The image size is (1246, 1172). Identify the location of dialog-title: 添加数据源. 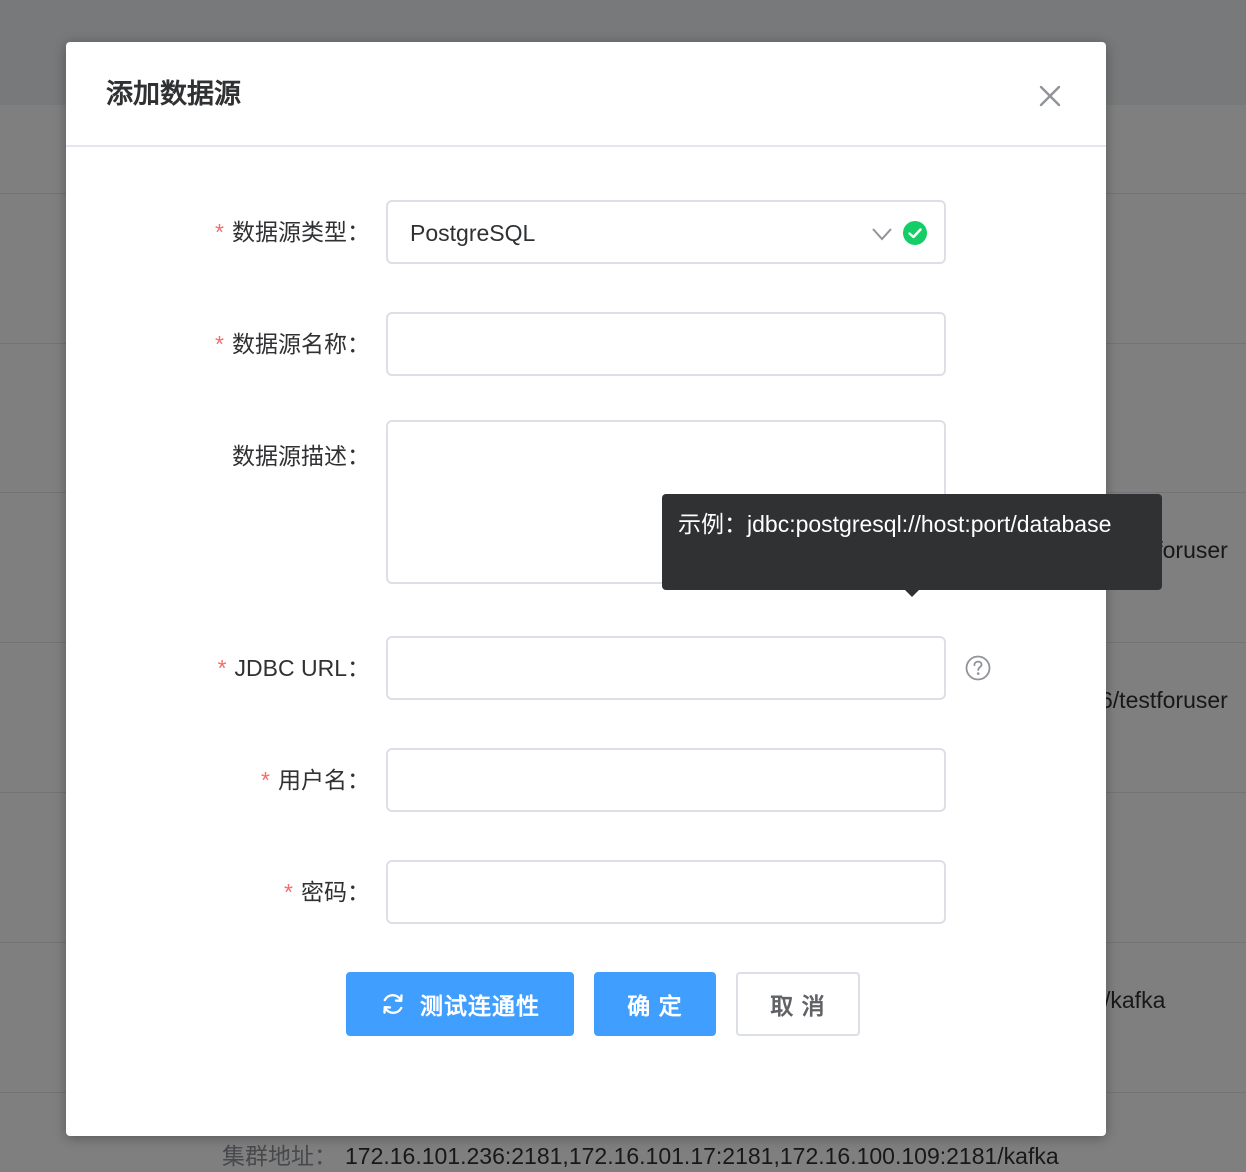
(173, 94).